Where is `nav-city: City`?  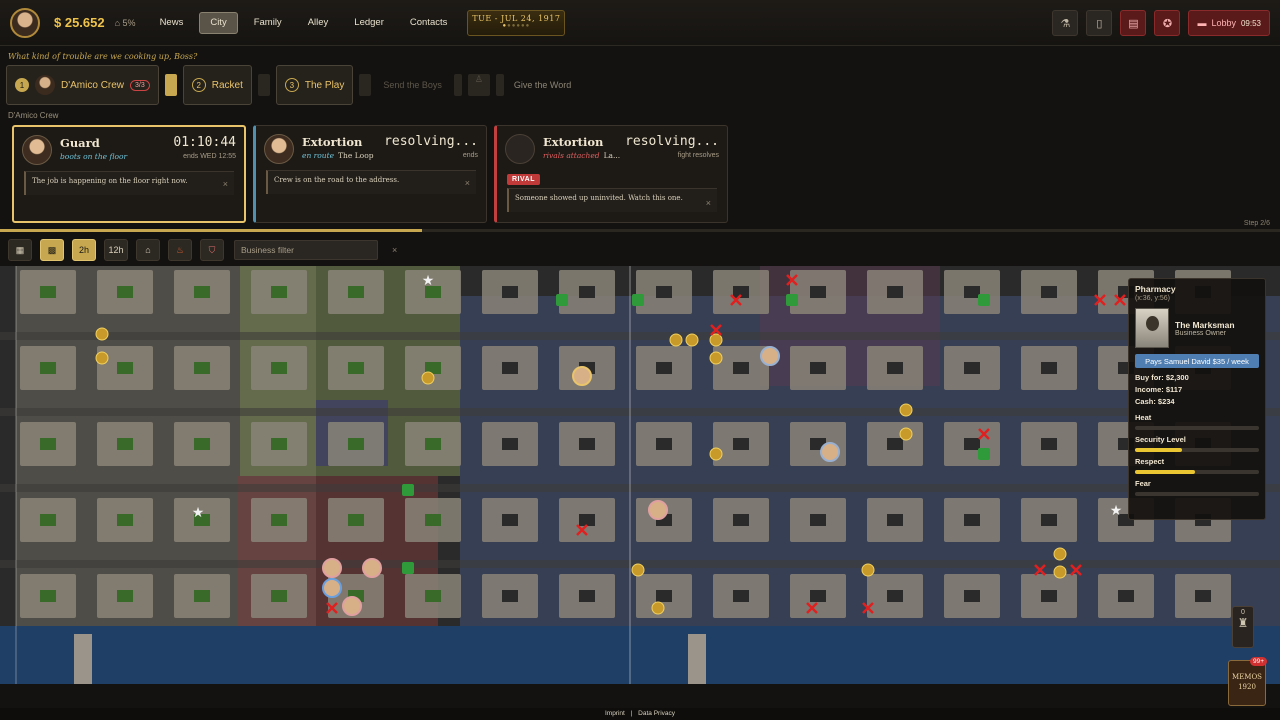 nav-city: City is located at coordinates (218, 22).